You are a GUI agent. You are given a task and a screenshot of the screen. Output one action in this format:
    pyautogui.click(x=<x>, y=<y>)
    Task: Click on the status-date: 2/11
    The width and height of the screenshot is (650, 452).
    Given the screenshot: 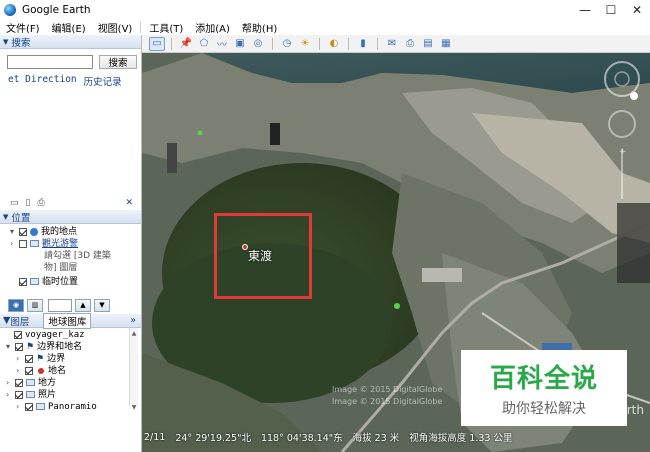 What is the action you would take?
    pyautogui.click(x=155, y=437)
    